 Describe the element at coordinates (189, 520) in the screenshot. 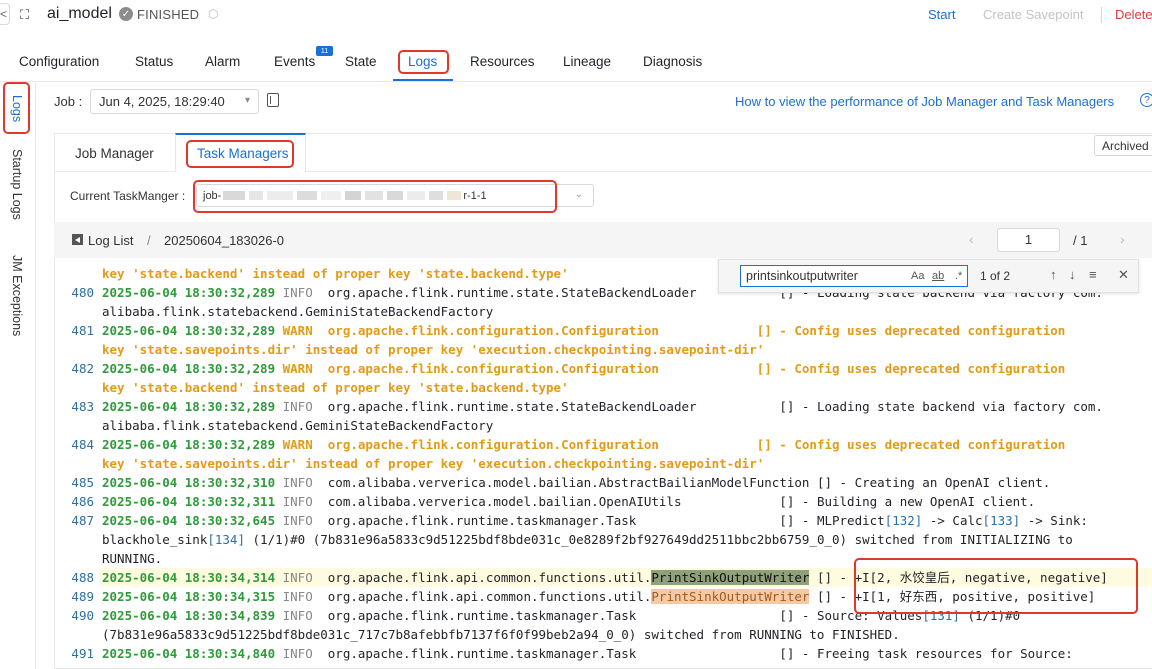

I see `log-segment: 2025-06-04 18:30:32,645` at that location.